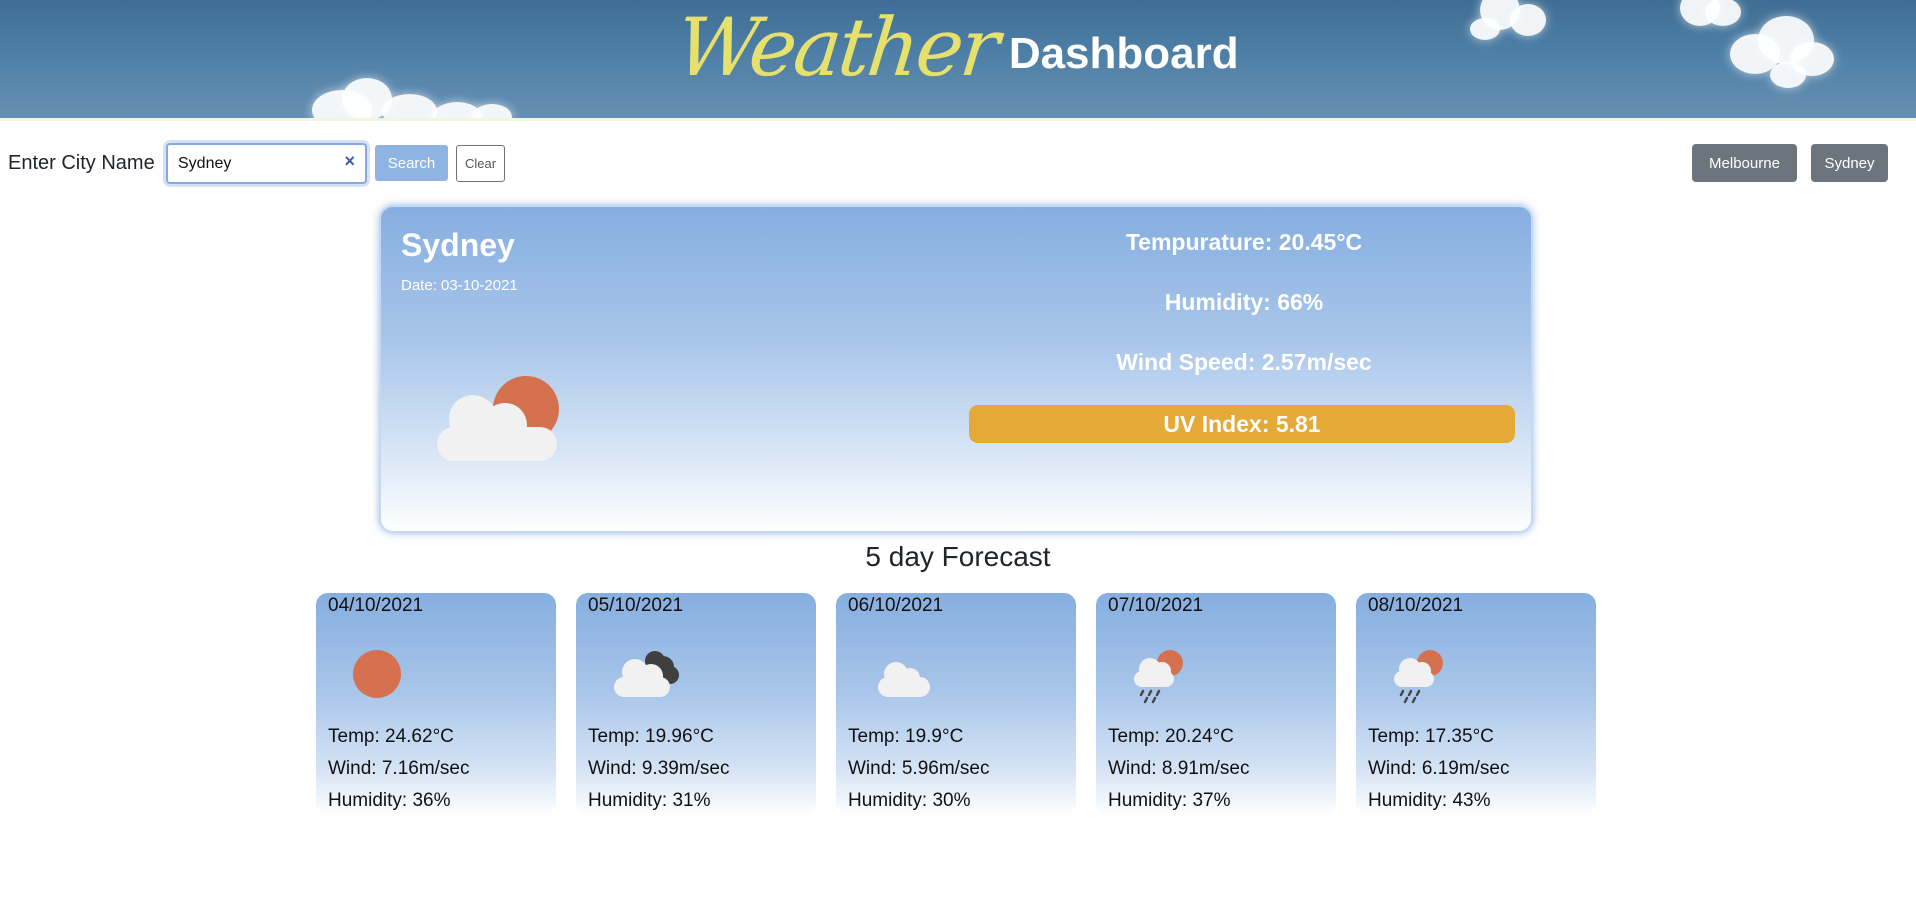 The height and width of the screenshot is (902, 1916). Describe the element at coordinates (399, 768) in the screenshot. I see `forecast-wind: Wind: 7.16m/sec` at that location.